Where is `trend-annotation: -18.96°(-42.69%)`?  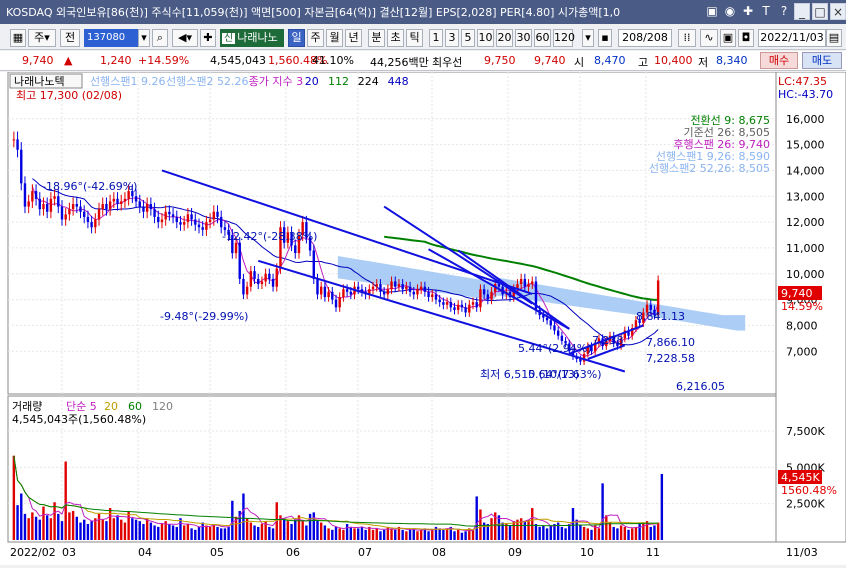
trend-annotation: -18.96°(-42.69%) is located at coordinates (89, 186).